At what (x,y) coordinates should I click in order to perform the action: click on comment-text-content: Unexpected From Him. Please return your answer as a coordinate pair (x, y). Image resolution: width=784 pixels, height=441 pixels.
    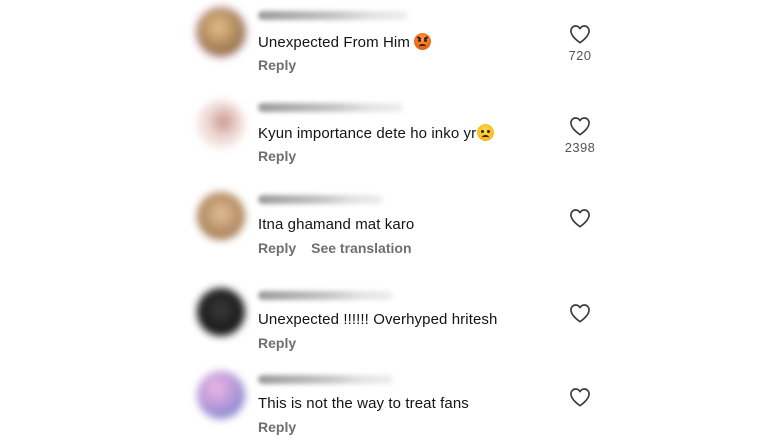
    Looking at the image, I should click on (334, 42).